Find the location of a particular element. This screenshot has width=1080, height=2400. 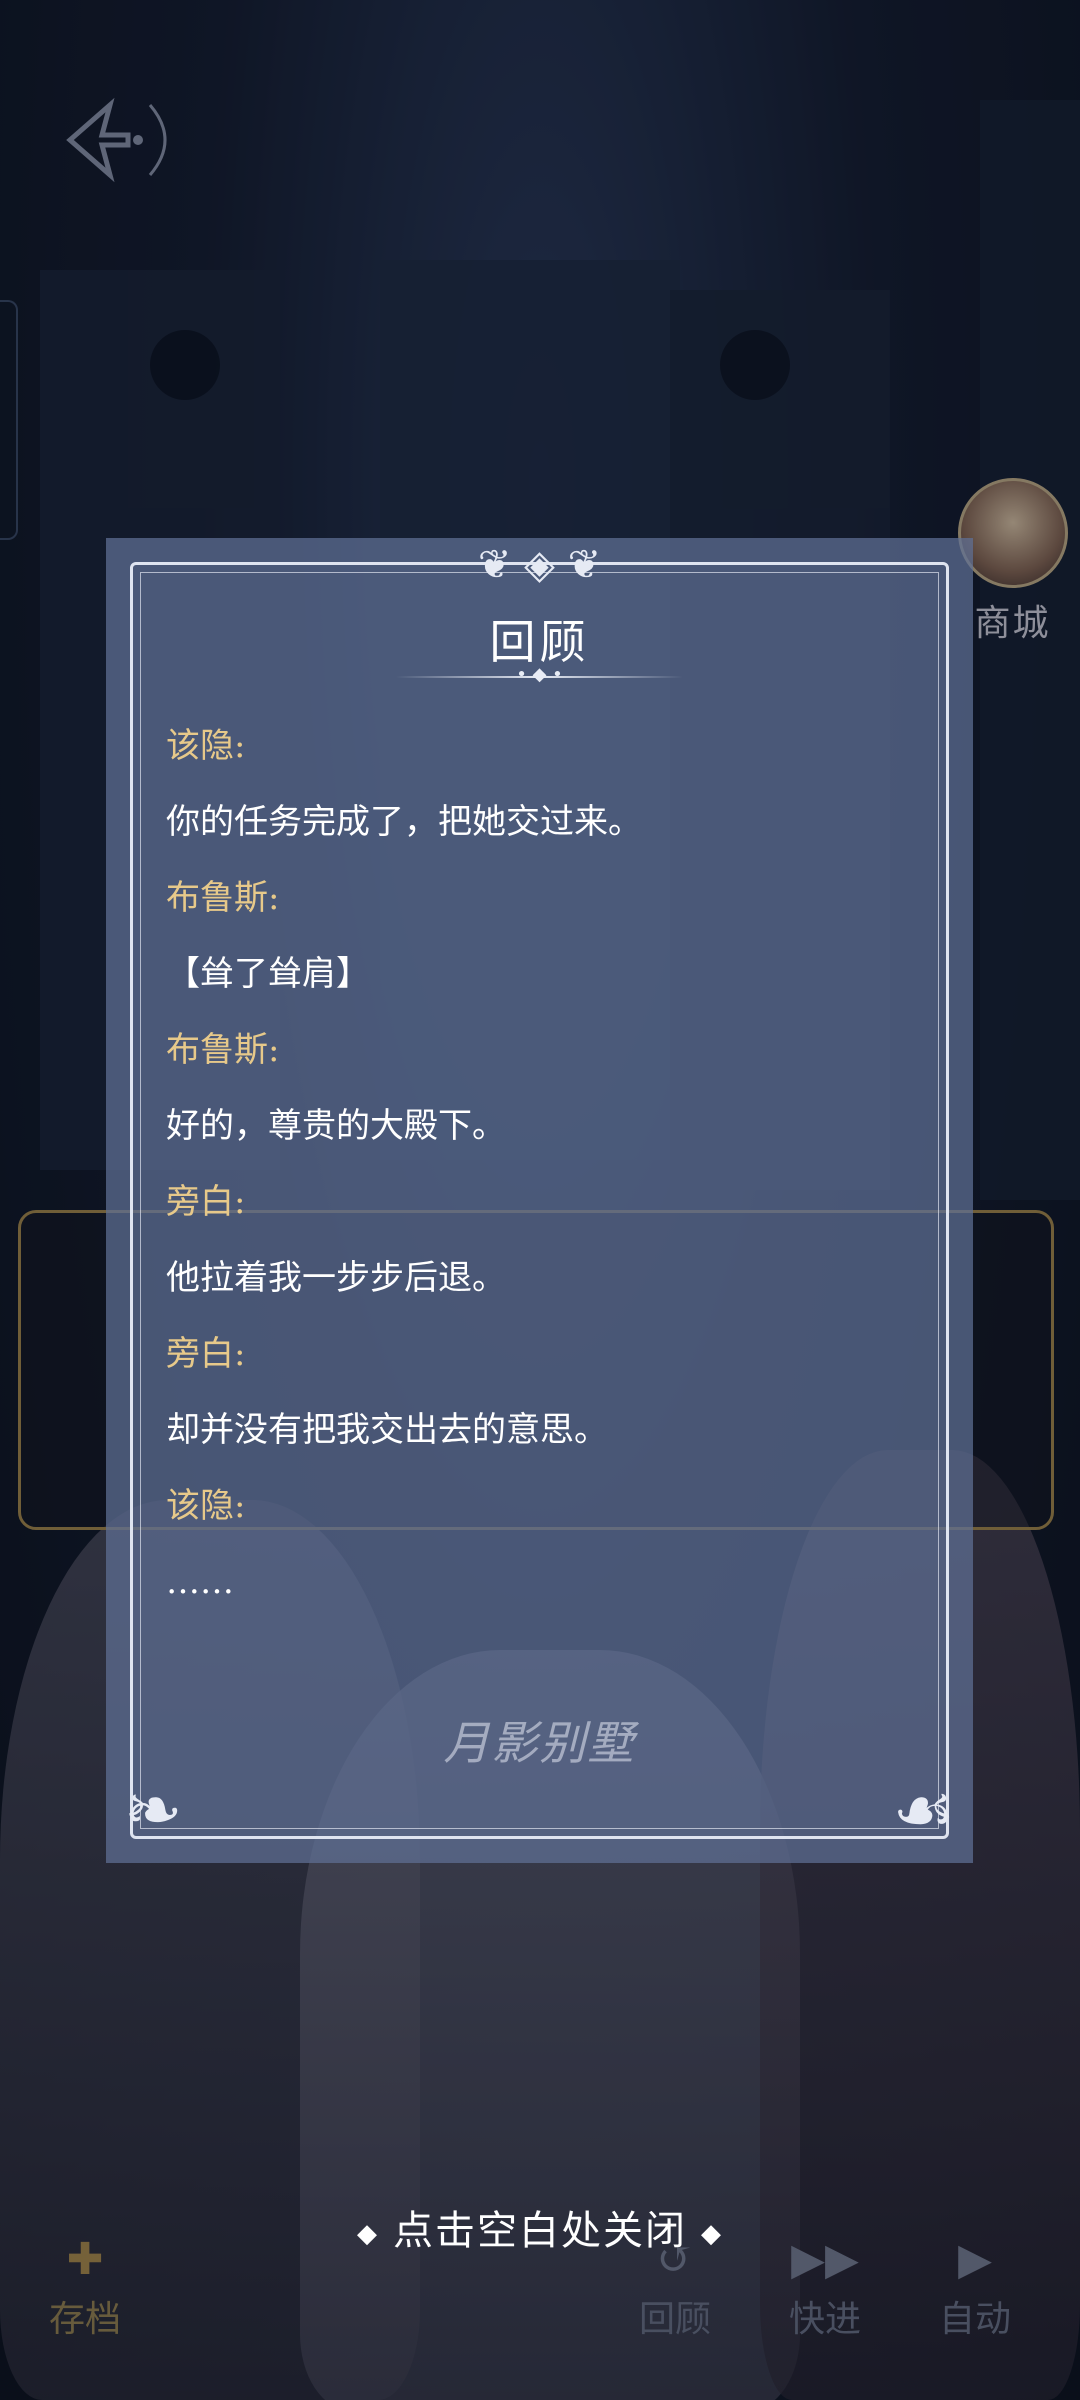

flourish-corner-right-ornament: ☙ is located at coordinates (923, 1810).